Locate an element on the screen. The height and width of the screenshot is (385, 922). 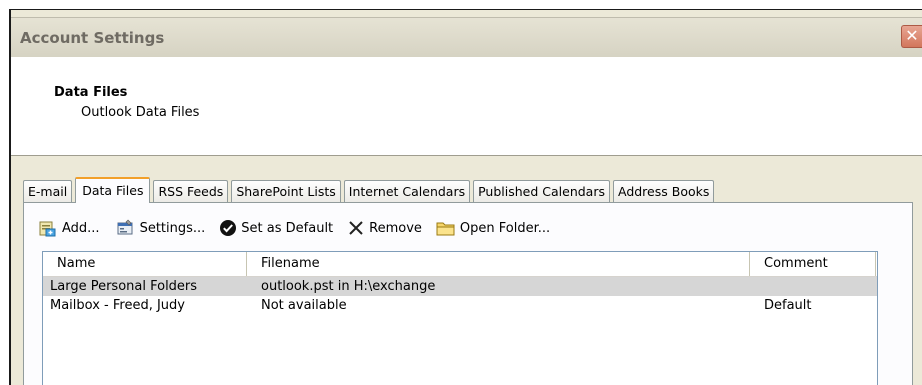
cell-comment is located at coordinates (813, 286).